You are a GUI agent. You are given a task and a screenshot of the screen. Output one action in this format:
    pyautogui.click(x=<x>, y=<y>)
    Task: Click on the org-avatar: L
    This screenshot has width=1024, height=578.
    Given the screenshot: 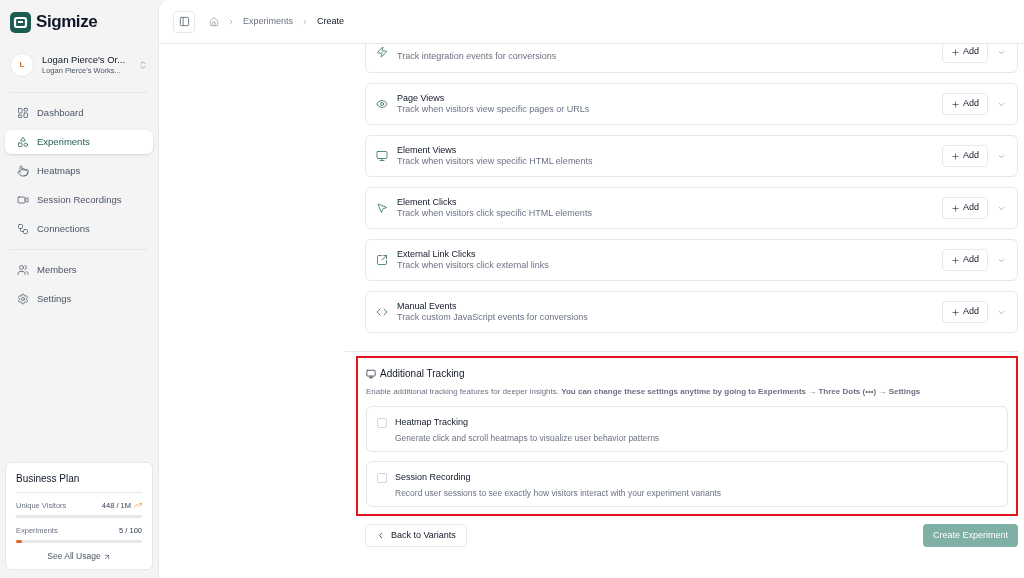 What is the action you would take?
    pyautogui.click(x=22, y=65)
    